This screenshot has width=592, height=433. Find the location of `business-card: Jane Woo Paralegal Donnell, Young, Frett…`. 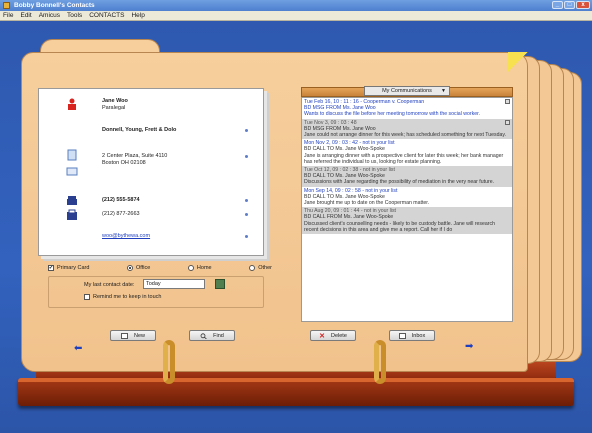

business-card: Jane Woo Paralegal Donnell, Young, Frett… is located at coordinates (151, 172).